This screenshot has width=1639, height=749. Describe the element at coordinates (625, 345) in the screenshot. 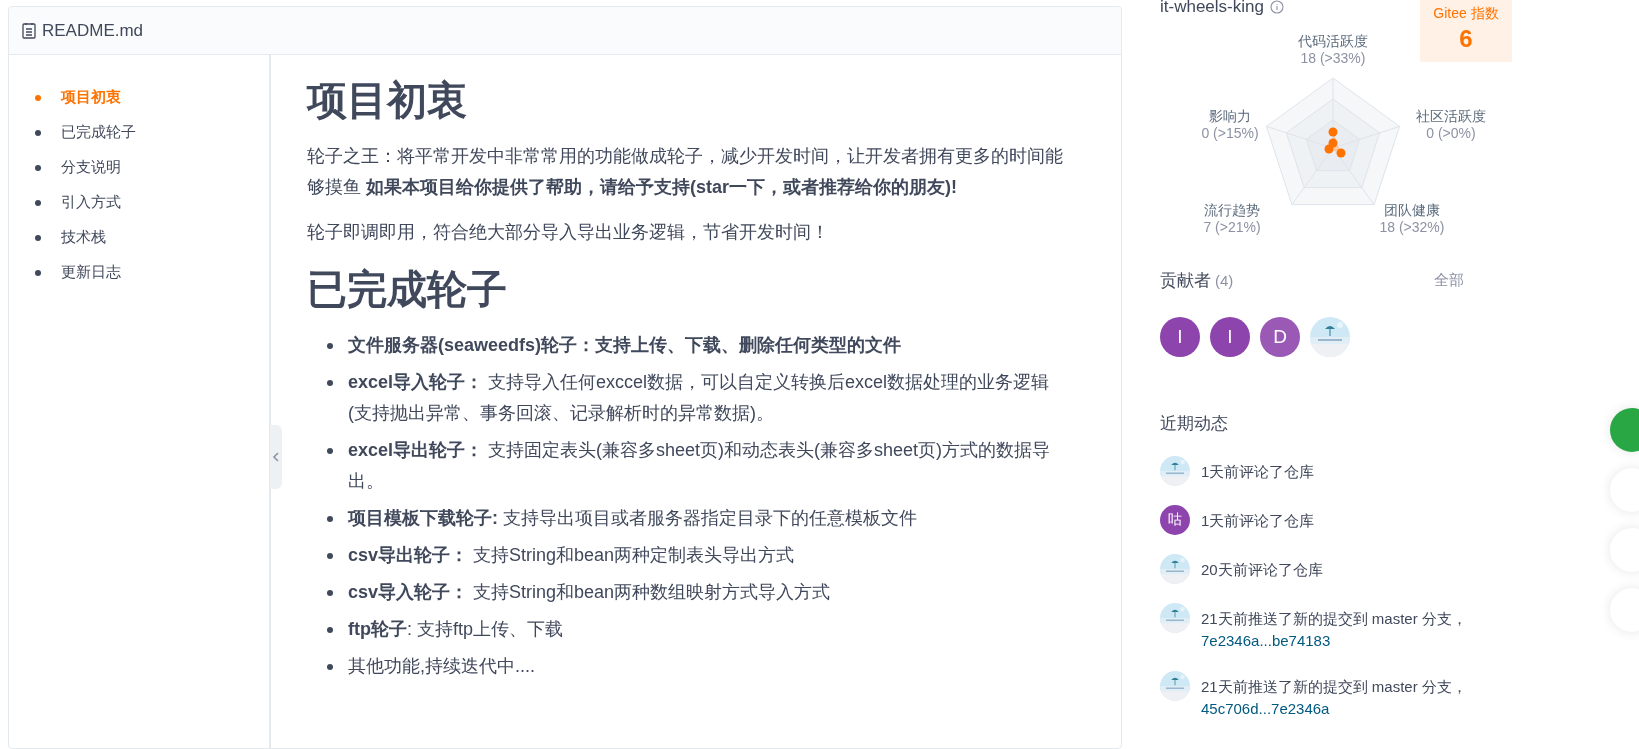

I see `list-item-text: 文件服务器(seaweedfs)轮子：支持上传、下载、删除任何类型的文件` at that location.